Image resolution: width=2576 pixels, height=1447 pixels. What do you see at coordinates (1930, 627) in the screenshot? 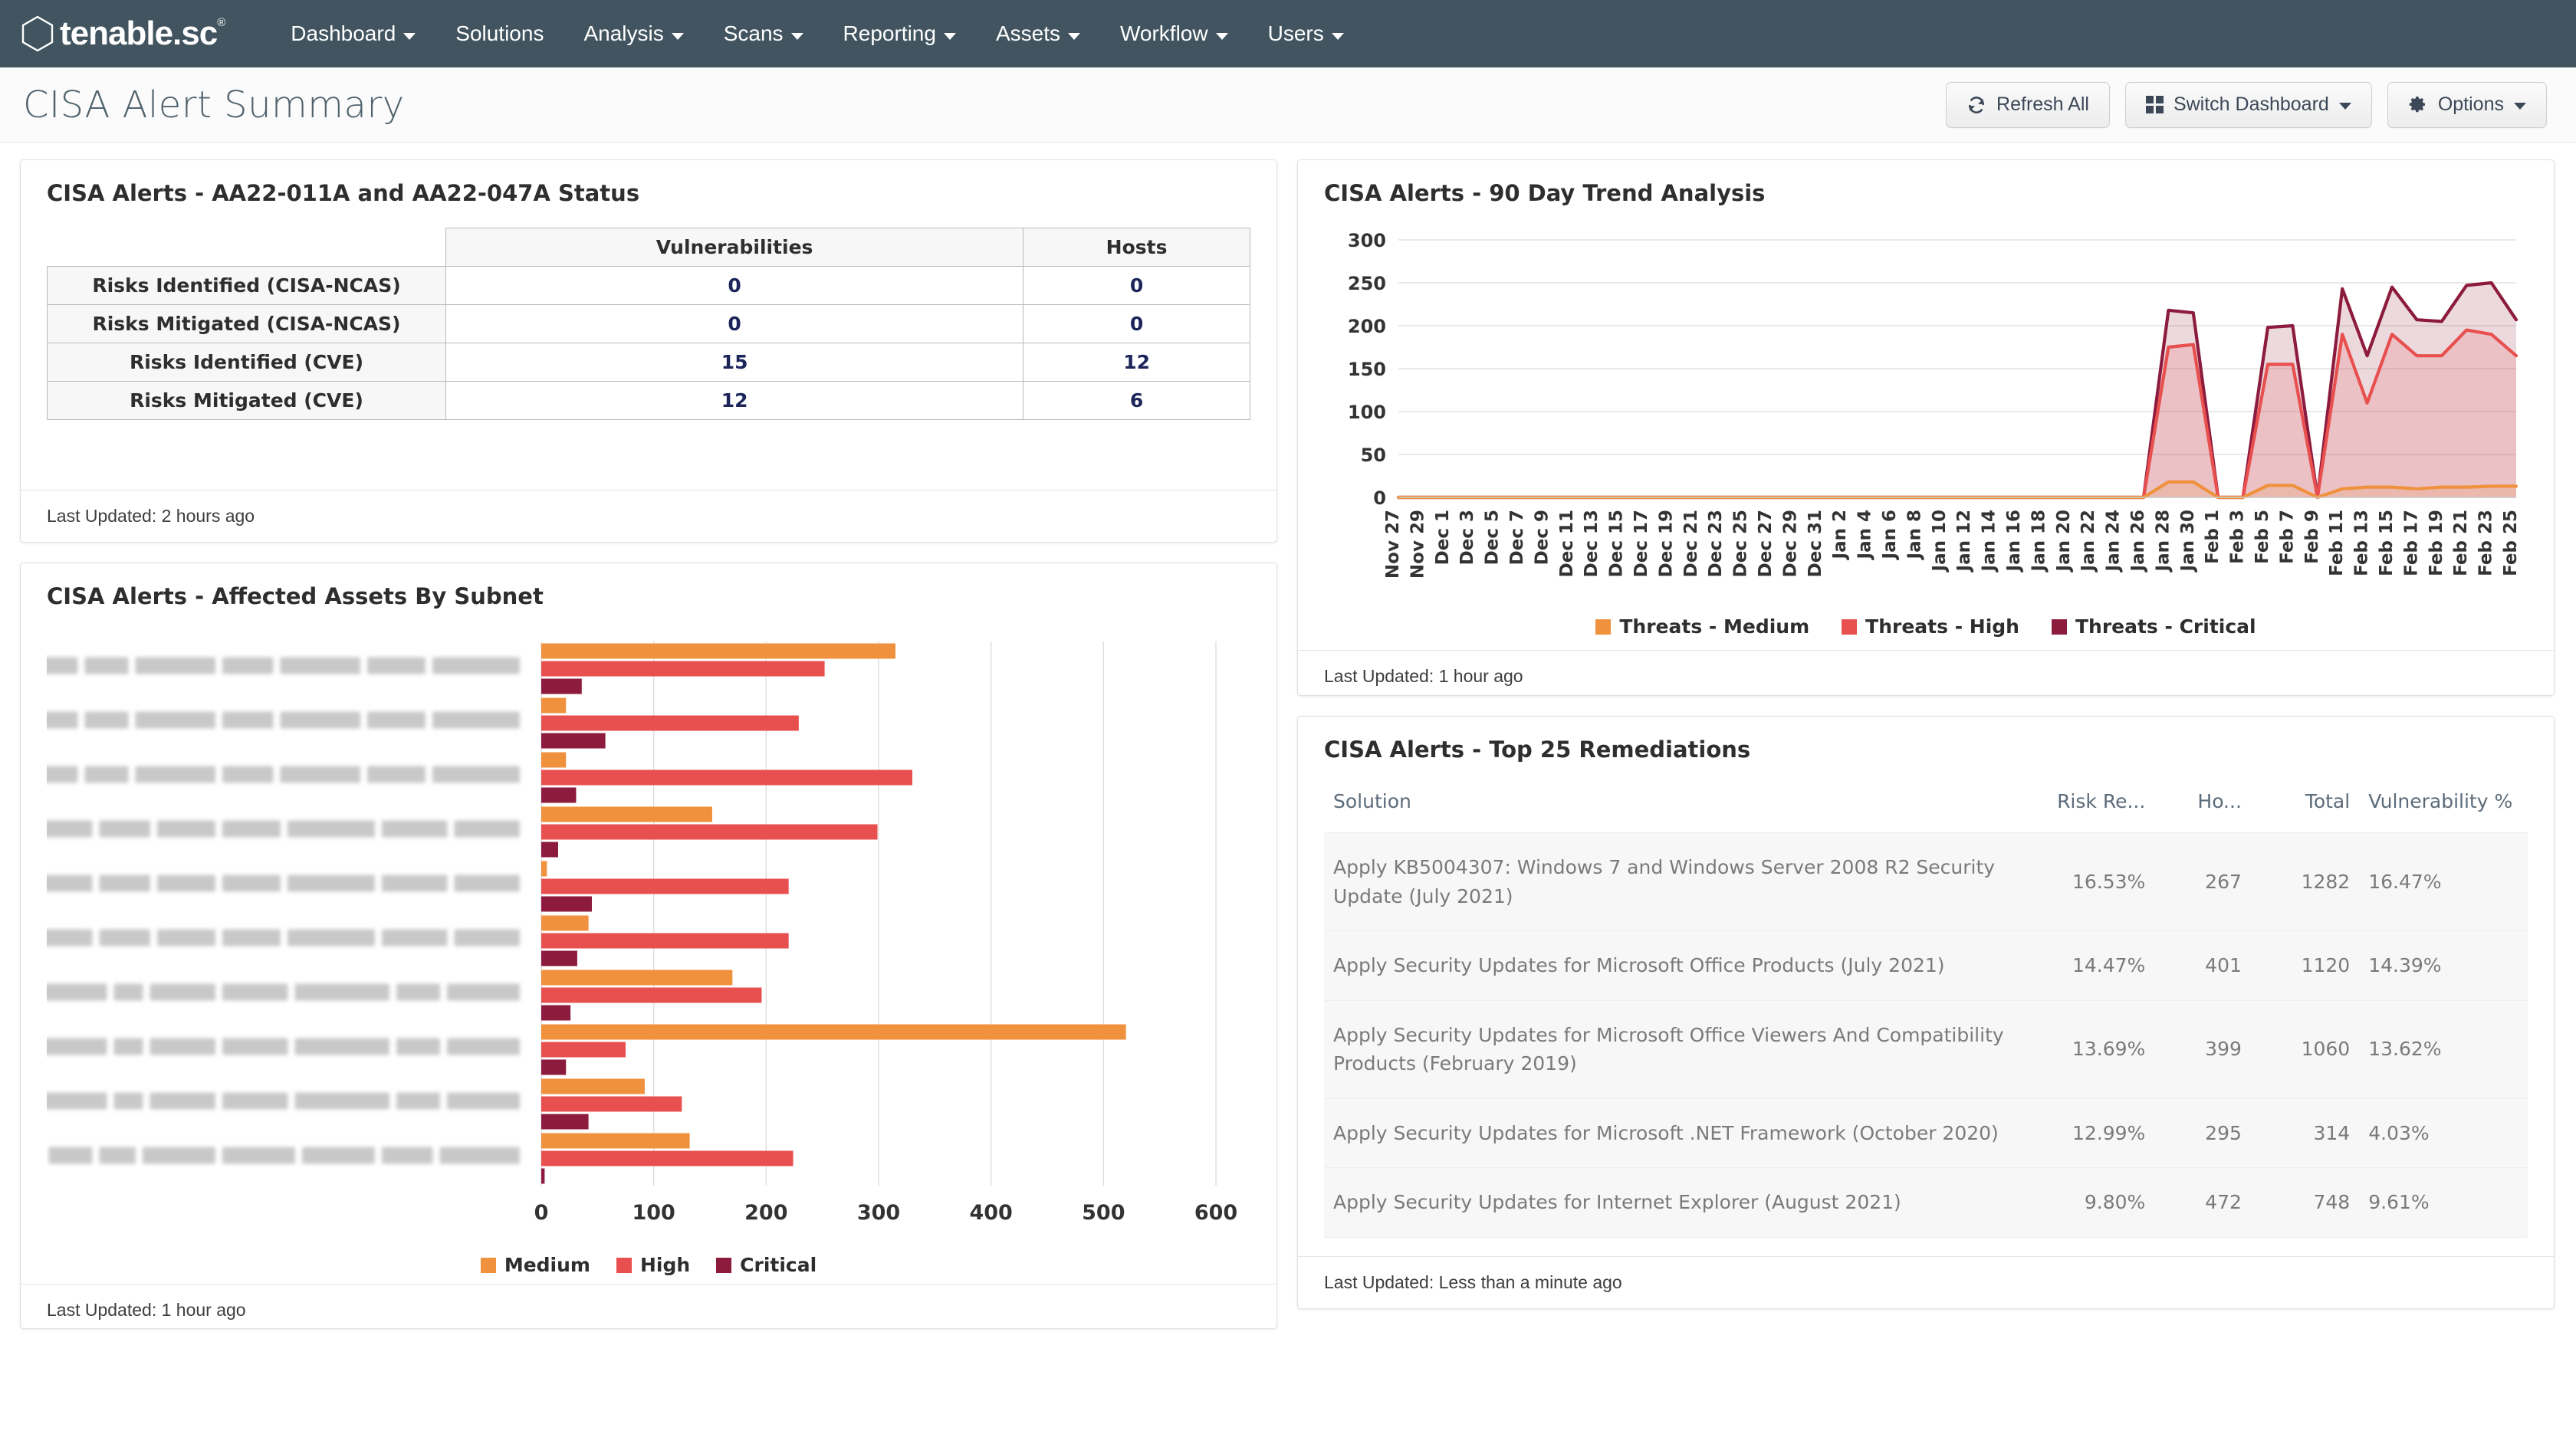
I see `legend-item-threats-high: Threats - High` at bounding box center [1930, 627].